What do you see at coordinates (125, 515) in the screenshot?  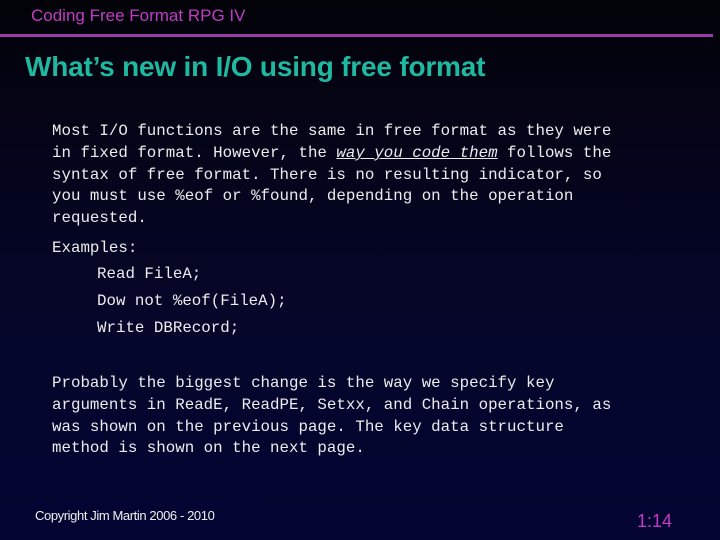 I see `copyright-notice: Copyright Jim Martin 2006 - 2010` at bounding box center [125, 515].